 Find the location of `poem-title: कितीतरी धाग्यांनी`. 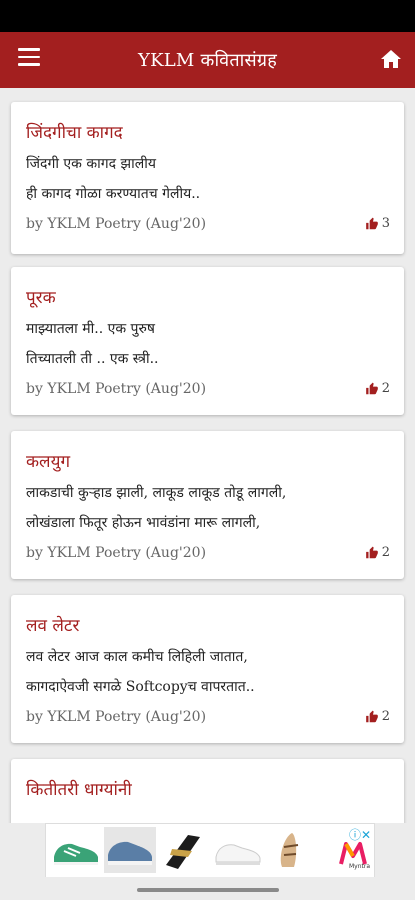

poem-title: कितीतरी धाग्यांनी is located at coordinates (79, 788).